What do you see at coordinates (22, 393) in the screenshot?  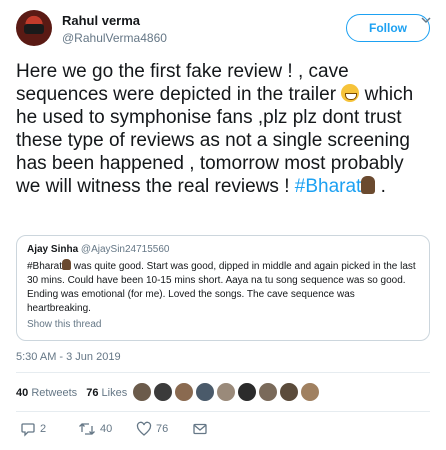 I see `retweets-count: 40` at bounding box center [22, 393].